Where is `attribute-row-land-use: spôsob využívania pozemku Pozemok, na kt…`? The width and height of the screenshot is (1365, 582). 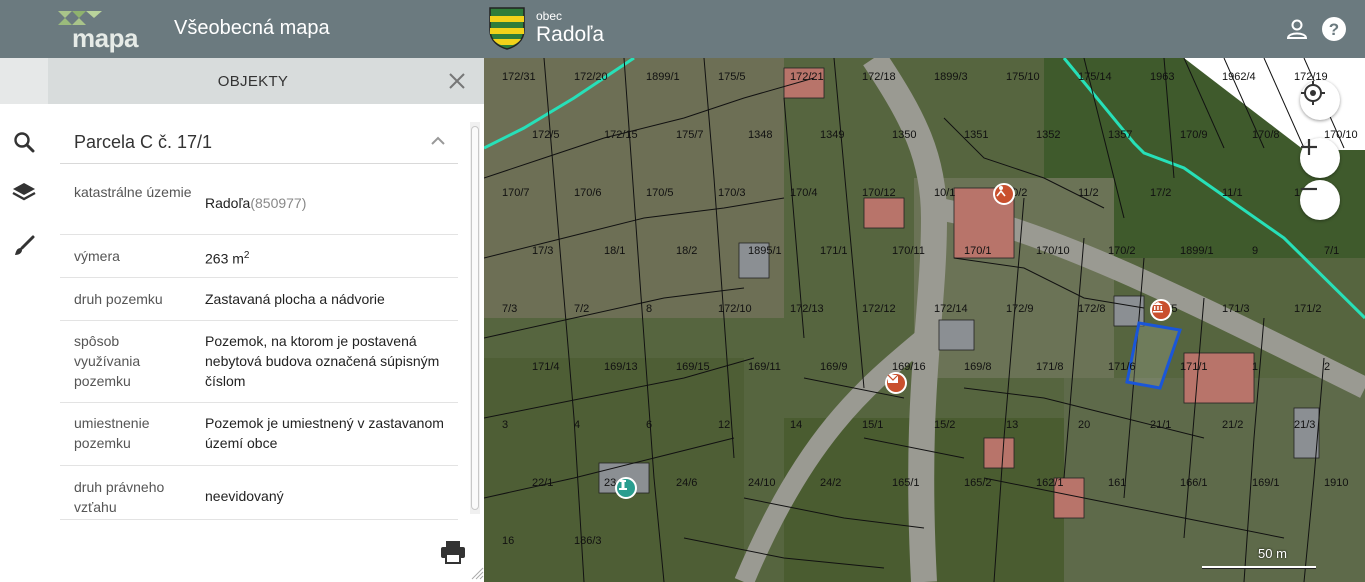
attribute-row-land-use: spôsob využívania pozemku Pozemok, na kt… is located at coordinates (259, 362).